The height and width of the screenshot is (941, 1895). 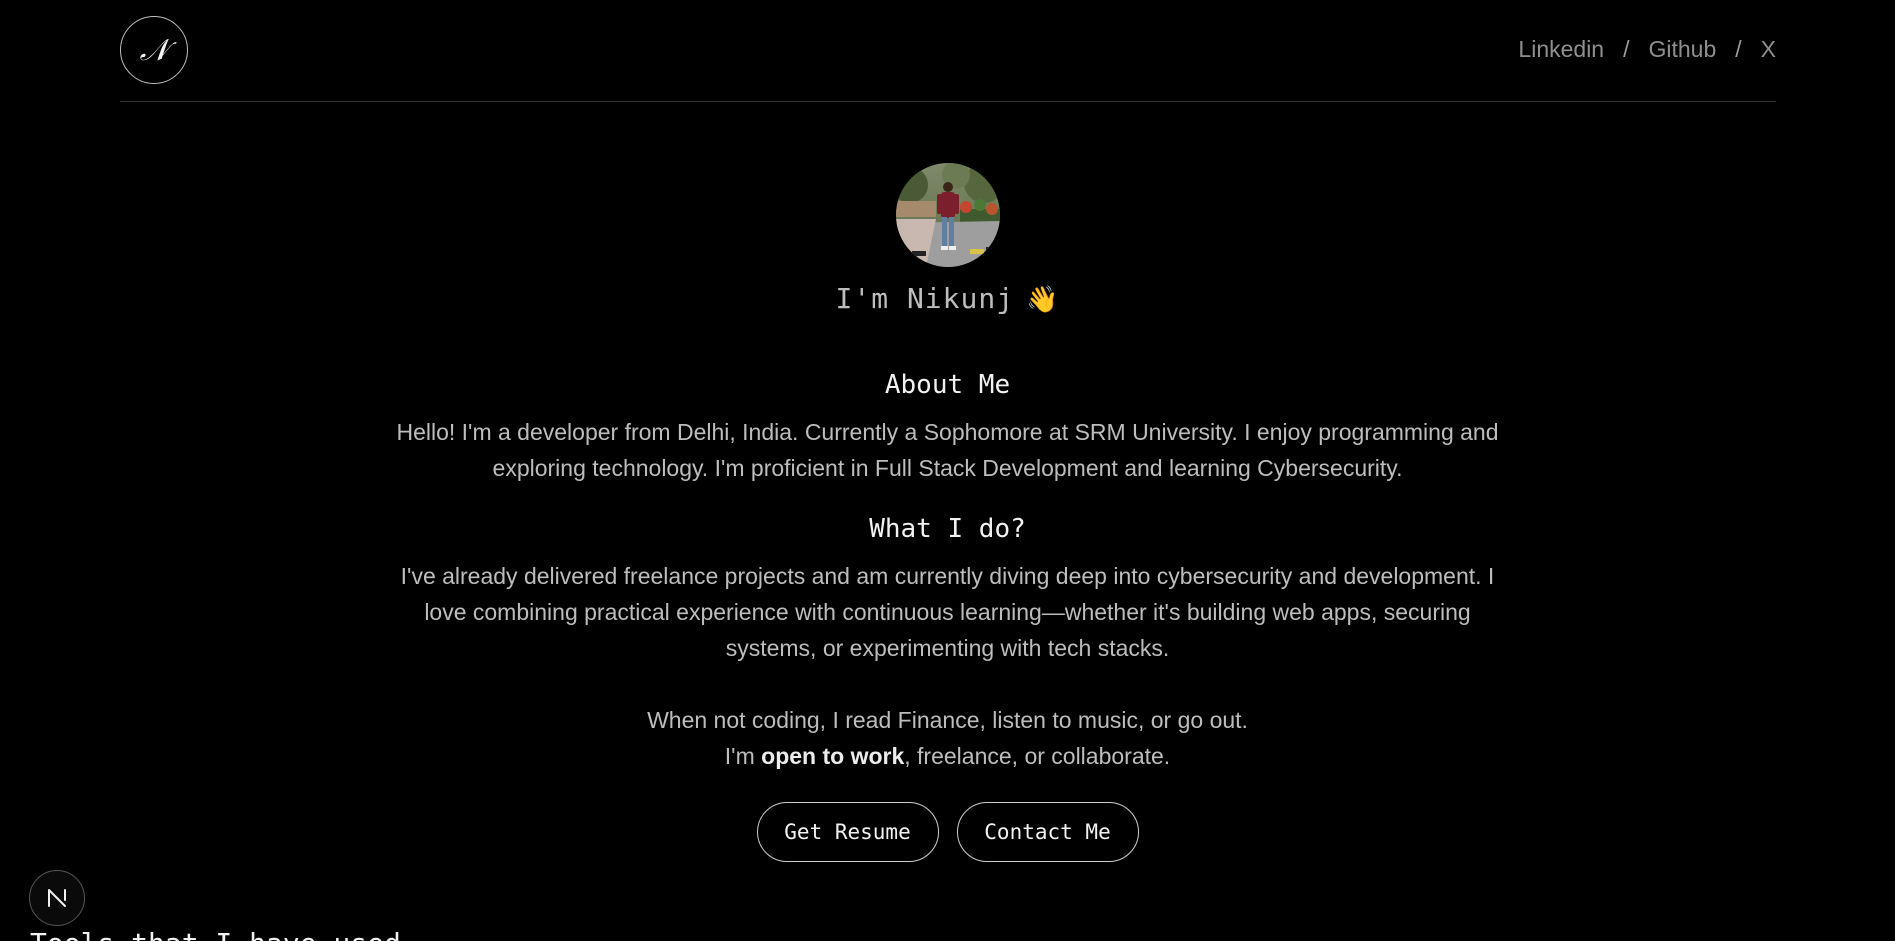 I want to click on nav-link-linkedin: Linkedin, so click(x=1561, y=49).